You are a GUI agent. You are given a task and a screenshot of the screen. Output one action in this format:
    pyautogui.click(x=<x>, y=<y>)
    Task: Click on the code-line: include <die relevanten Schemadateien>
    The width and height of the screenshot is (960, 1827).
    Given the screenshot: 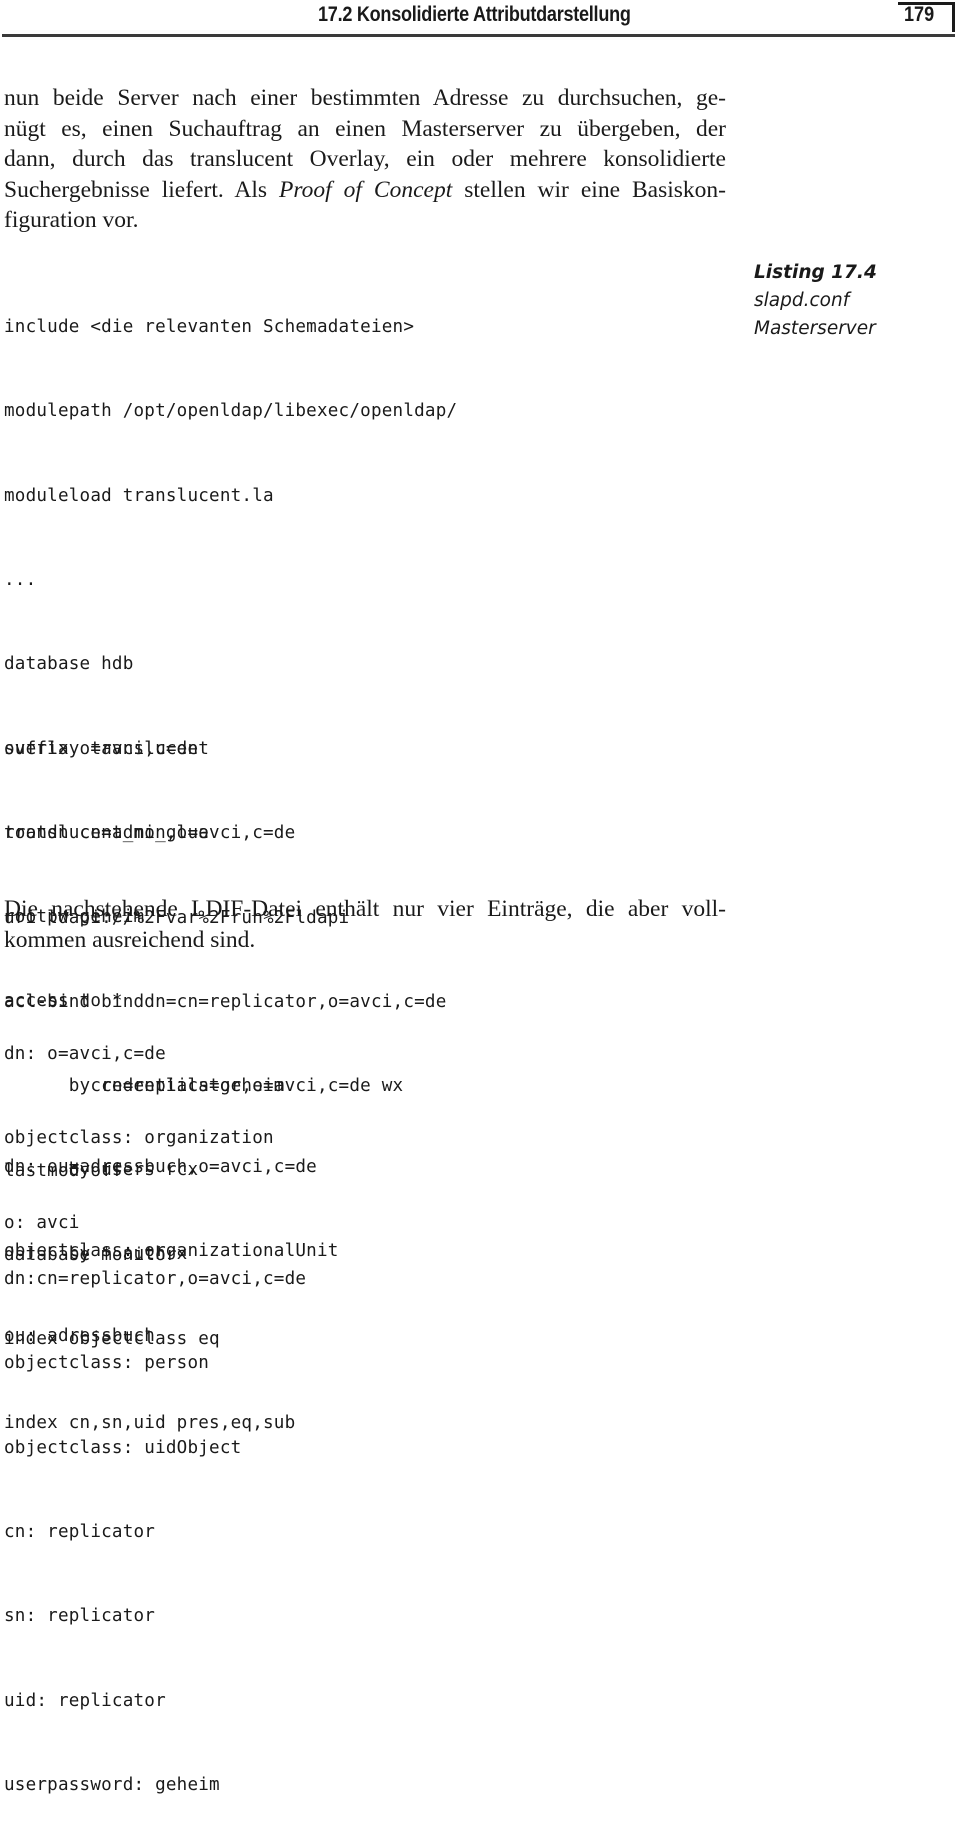 What is the action you would take?
    pyautogui.click(x=209, y=327)
    